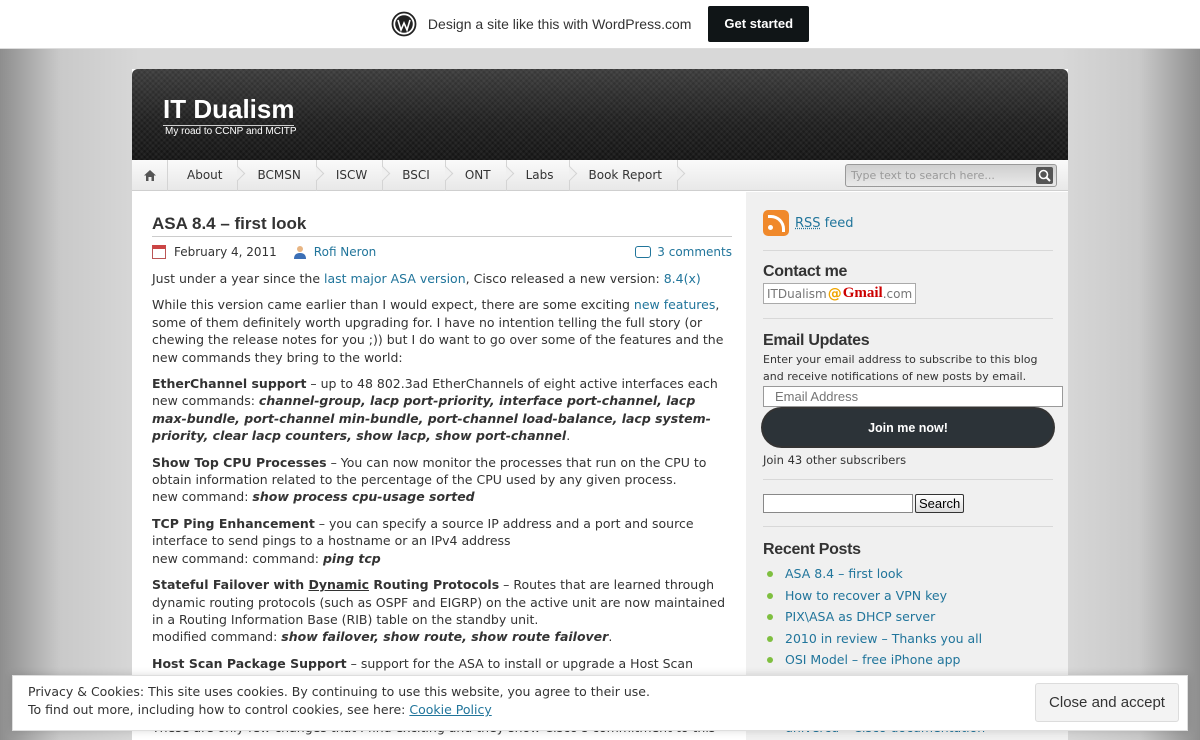 This screenshot has width=1200, height=740. Describe the element at coordinates (674, 304) in the screenshot. I see `new-features-link: new features` at that location.